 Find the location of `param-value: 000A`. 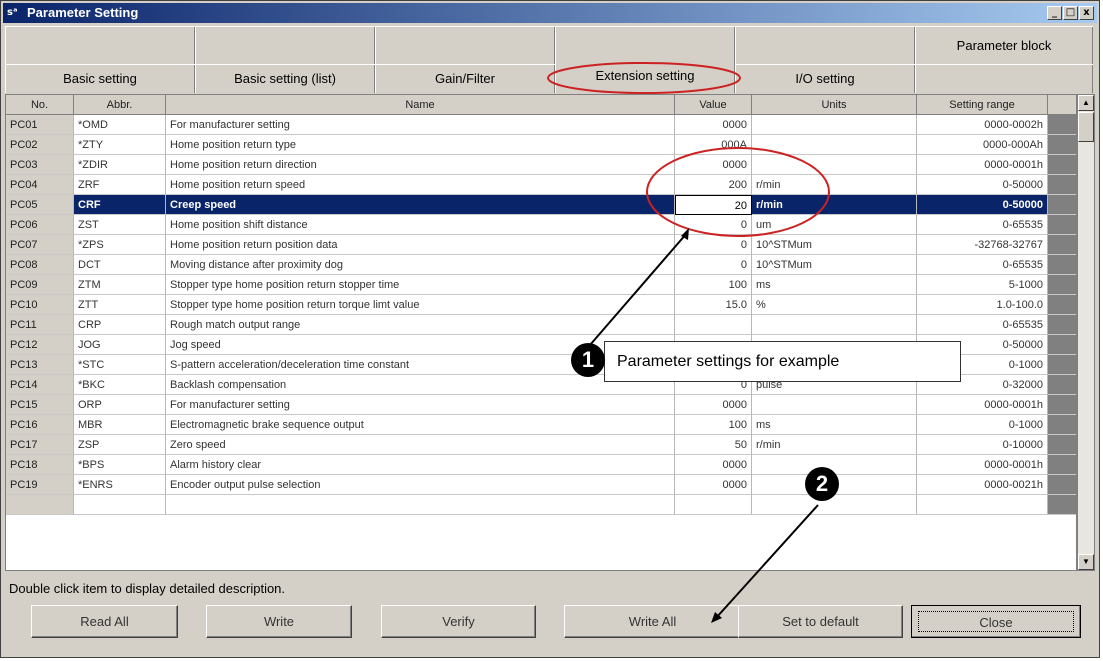

param-value: 000A is located at coordinates (713, 145).